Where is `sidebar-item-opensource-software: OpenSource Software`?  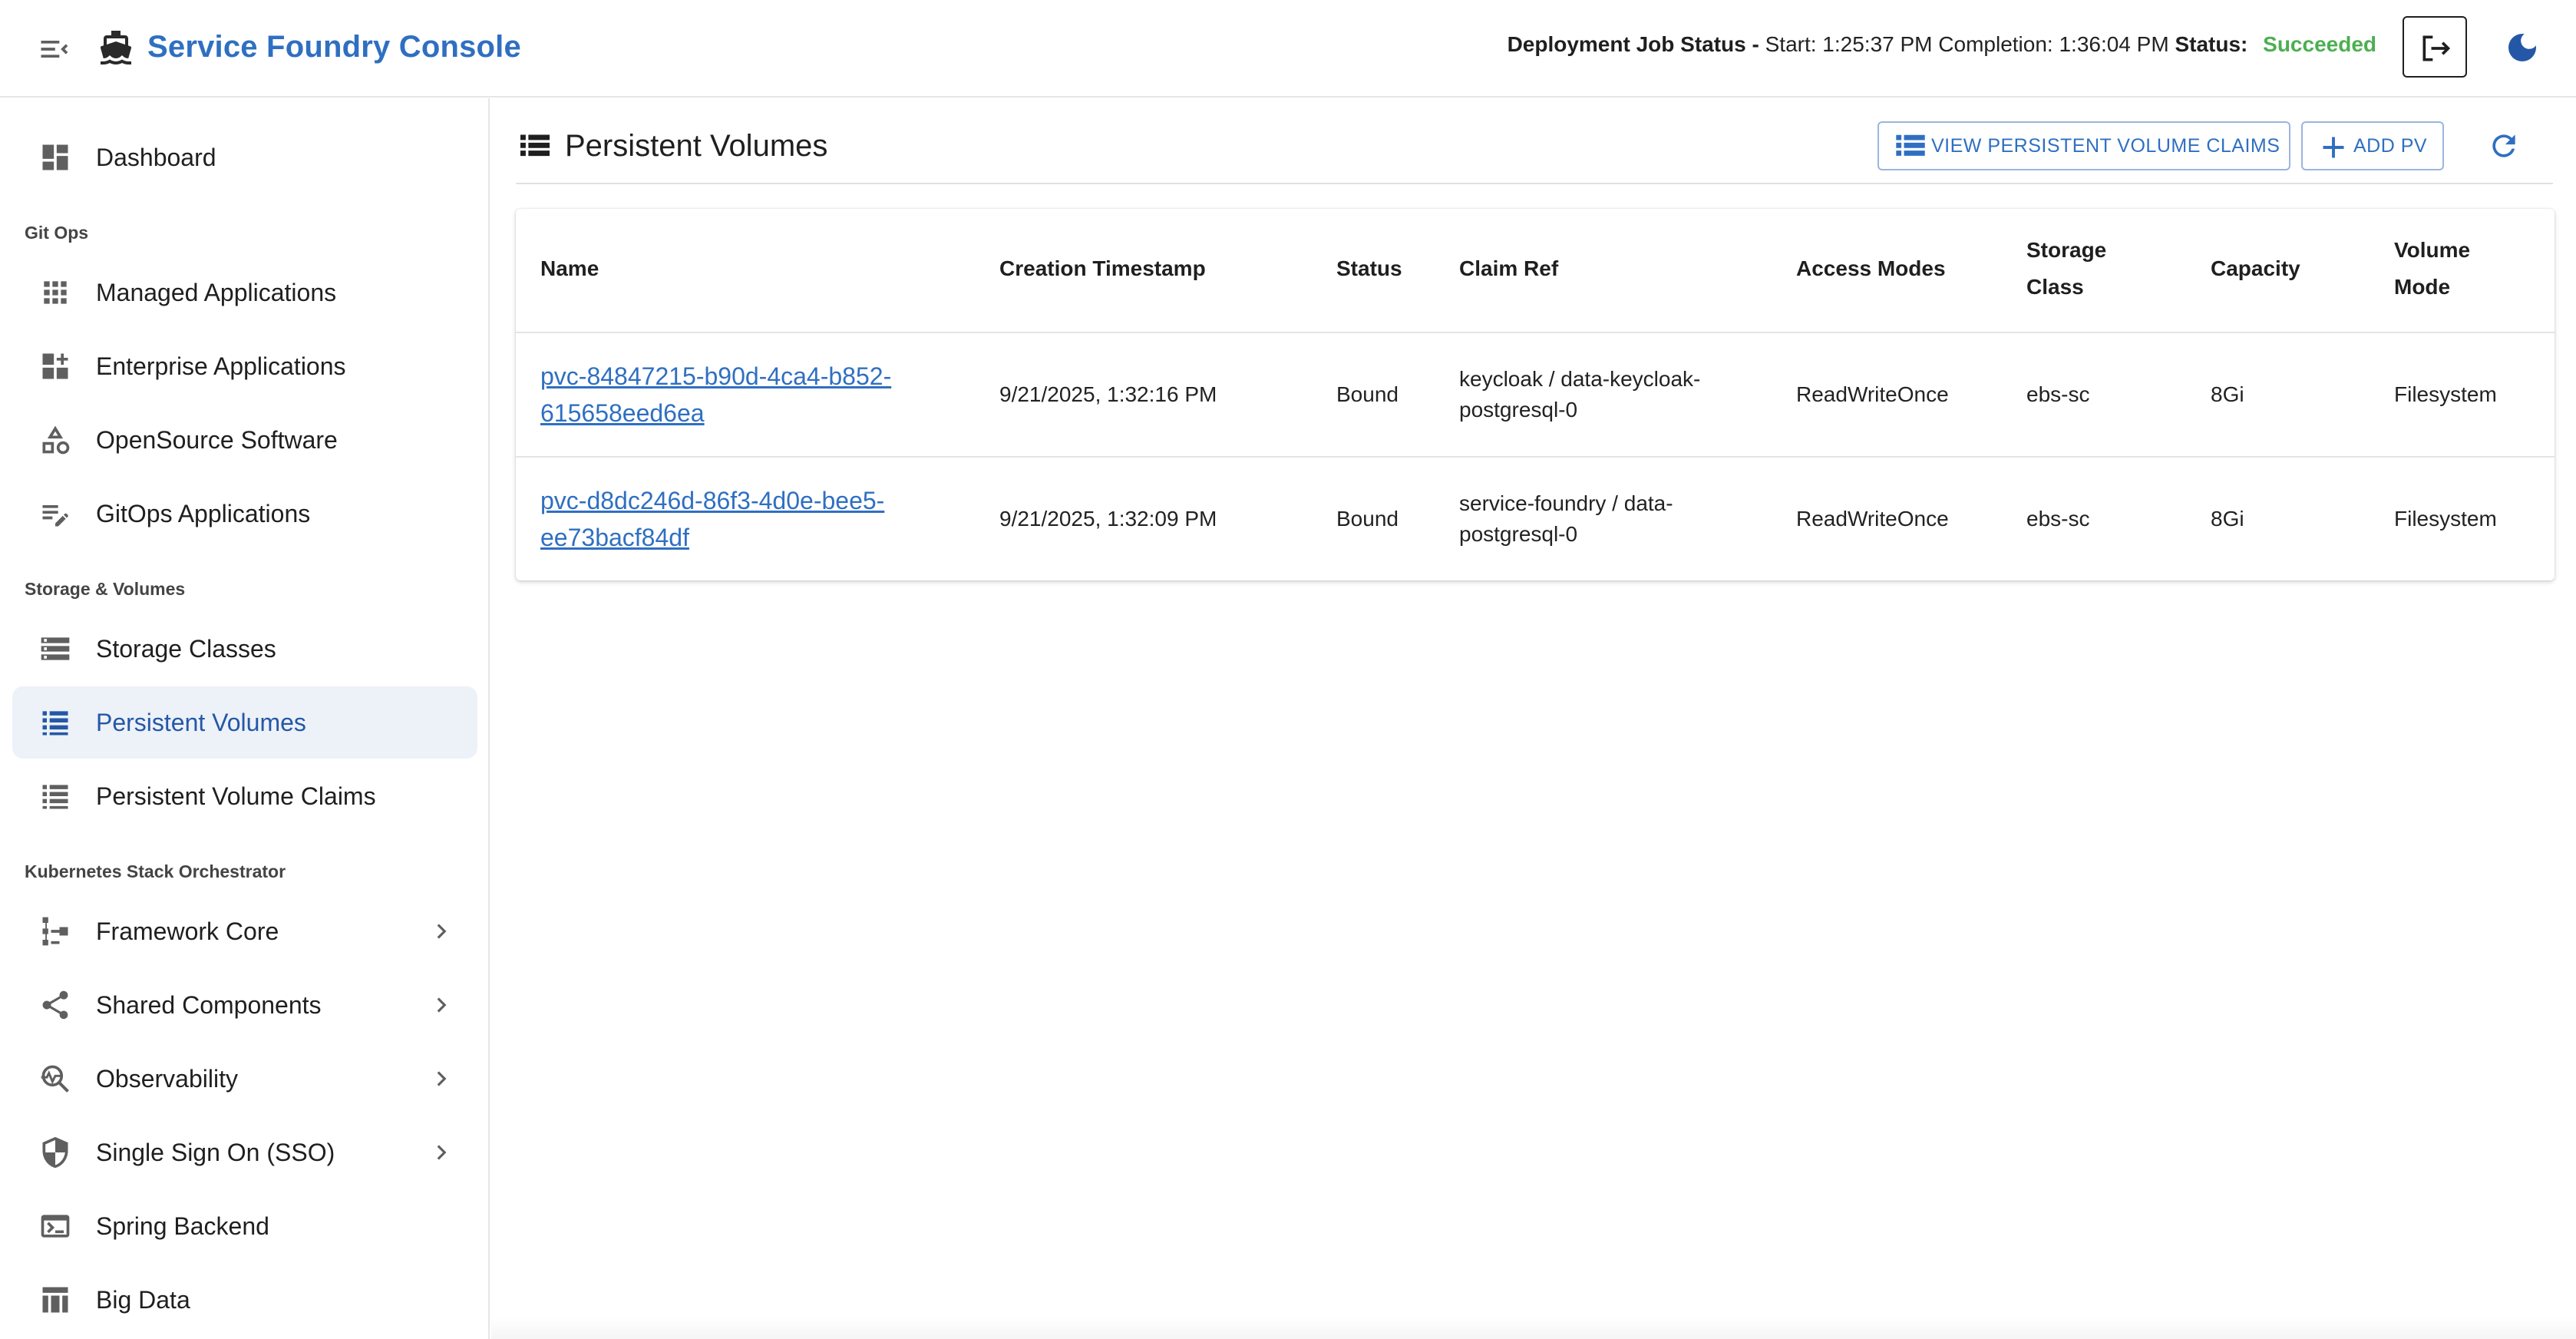
sidebar-item-opensource-software: OpenSource Software is located at coordinates (244, 440).